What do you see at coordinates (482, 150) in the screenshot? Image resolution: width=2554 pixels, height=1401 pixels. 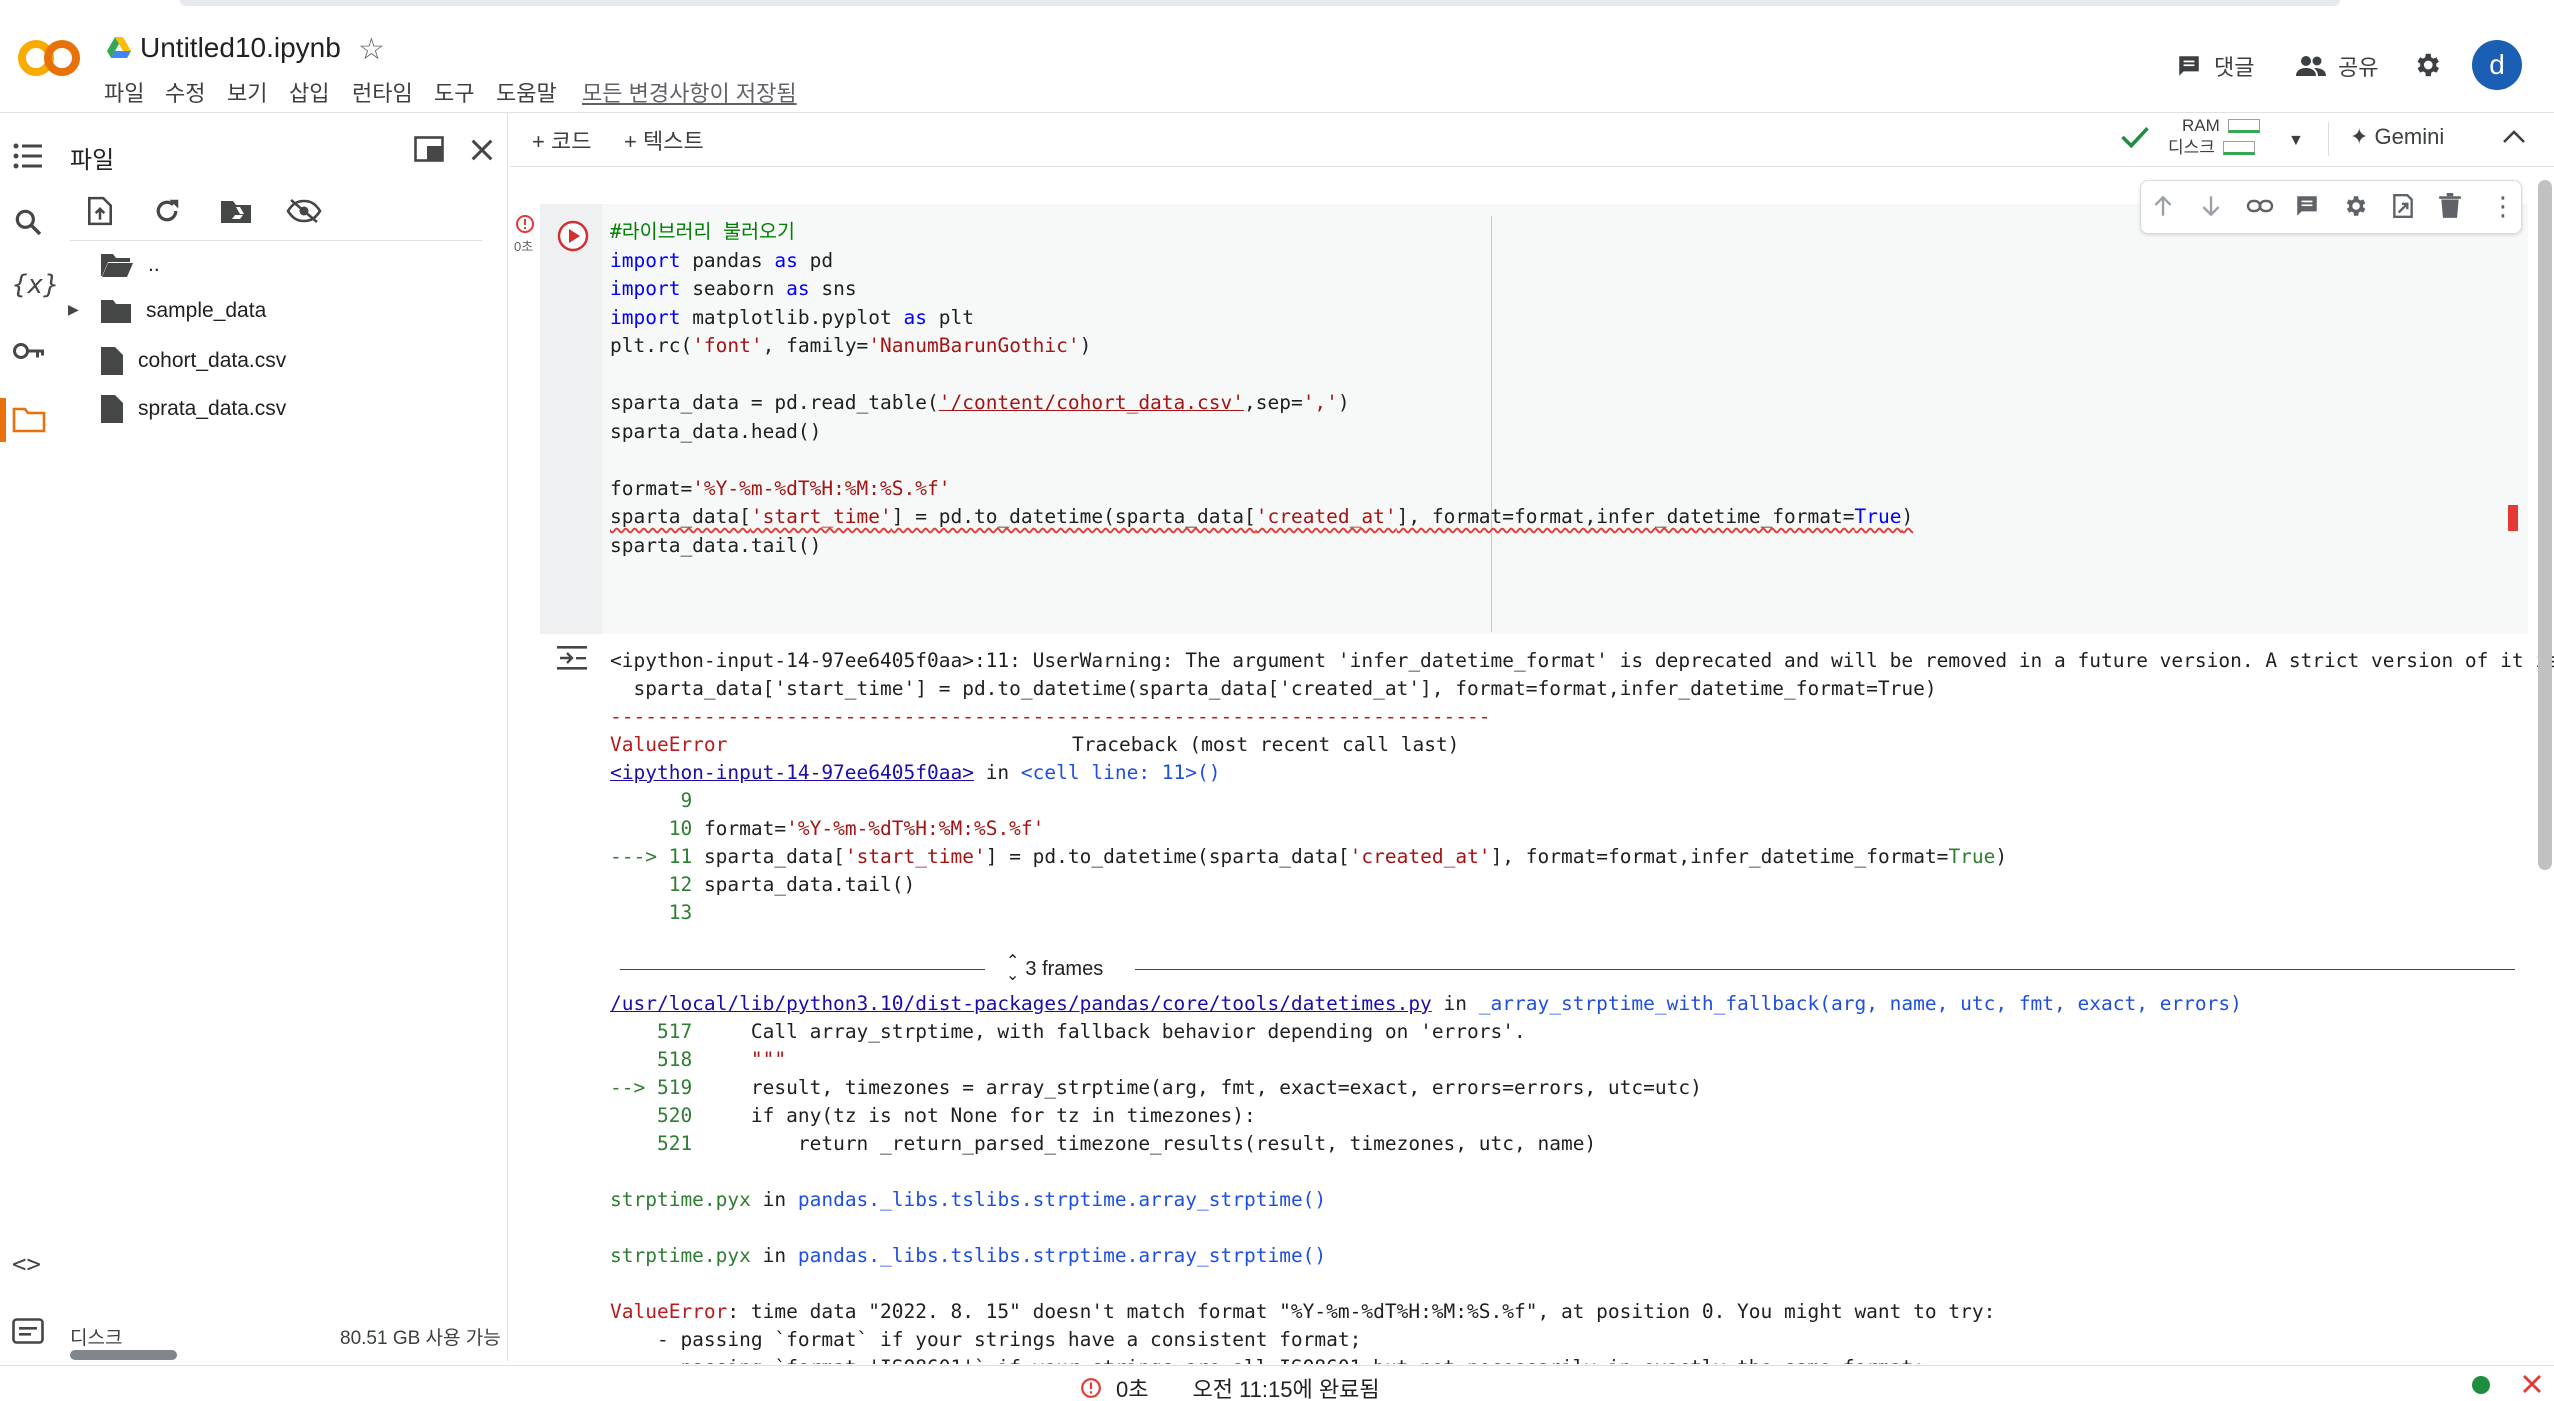 I see `close-icon` at bounding box center [482, 150].